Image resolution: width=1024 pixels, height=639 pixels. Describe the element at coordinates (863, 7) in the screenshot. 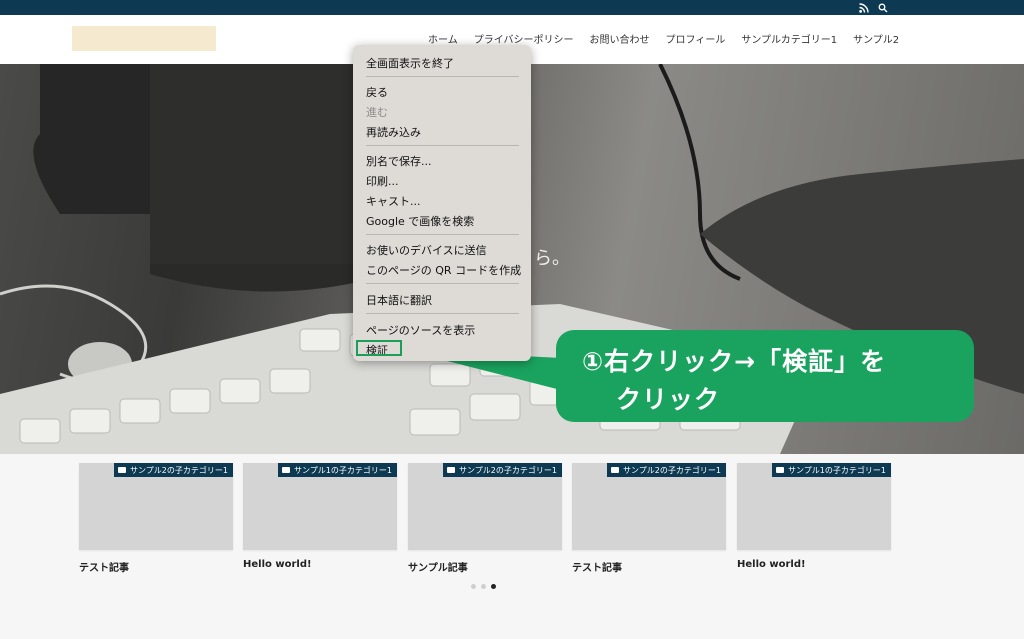

I see `rss-icon` at that location.